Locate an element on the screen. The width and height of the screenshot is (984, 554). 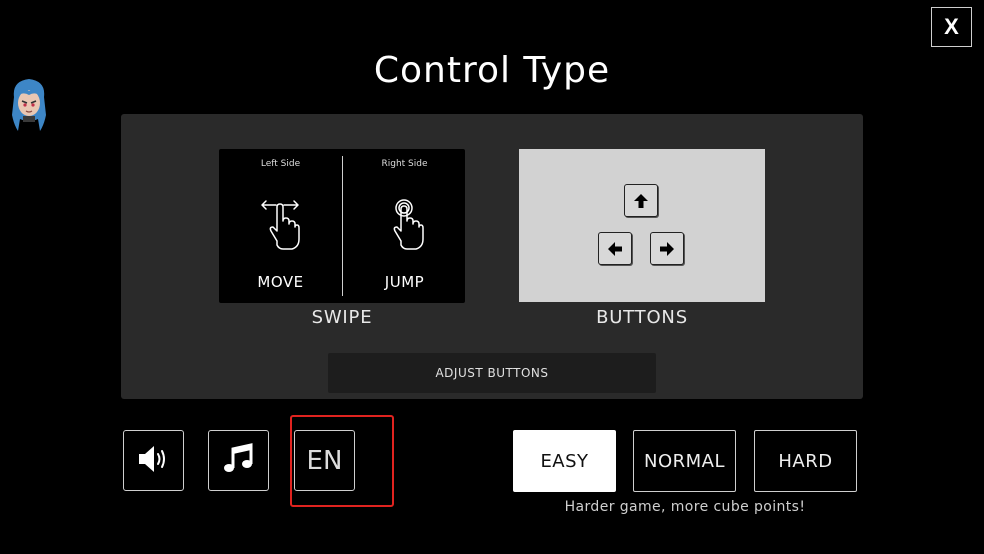
difficulty-hard-button: HARD is located at coordinates (805, 461).